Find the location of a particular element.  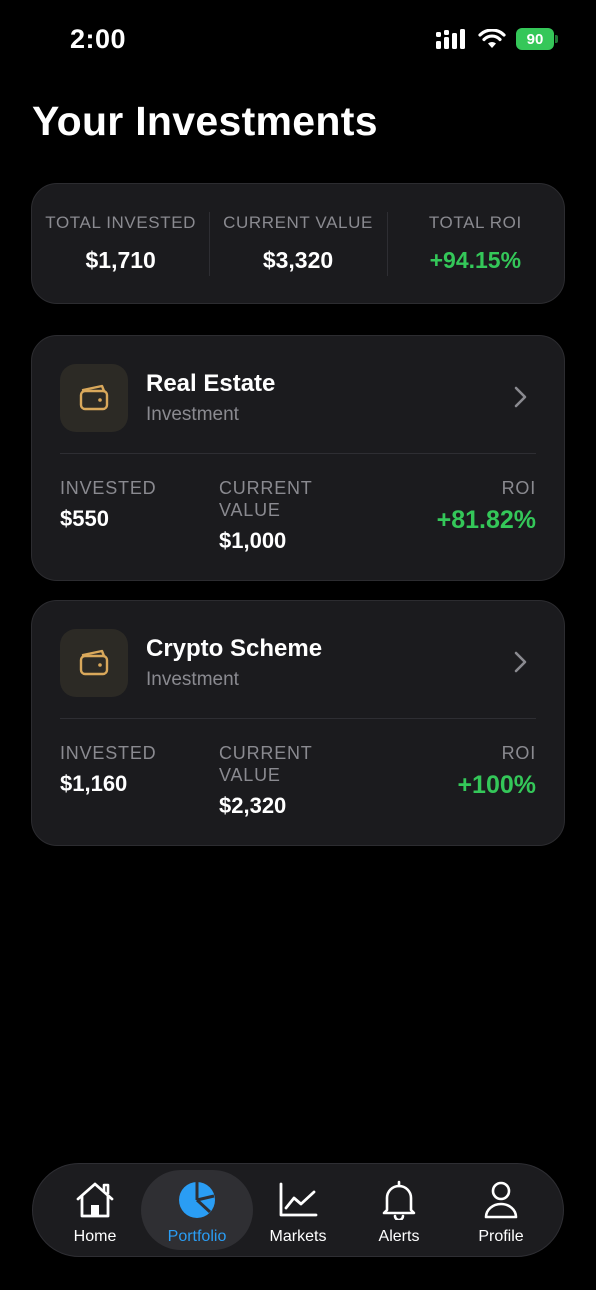

tab-label: Alerts is located at coordinates (399, 1236).